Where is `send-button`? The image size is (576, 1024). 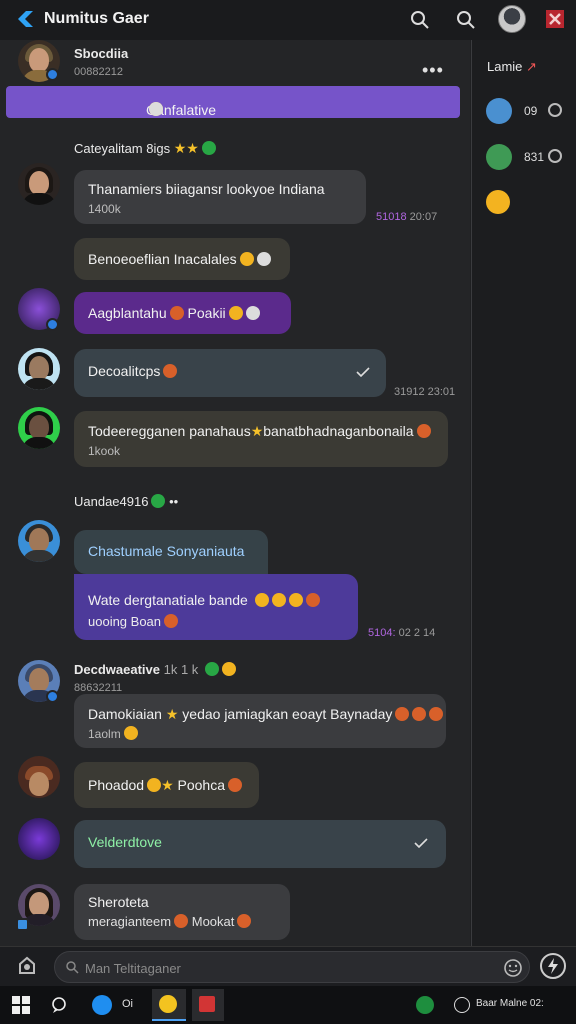 send-button is located at coordinates (553, 966).